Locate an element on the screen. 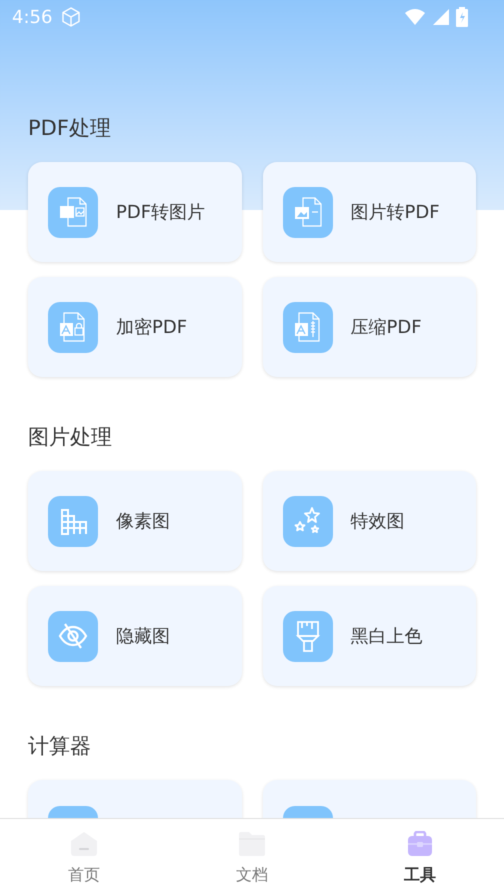 This screenshot has width=504, height=896. tool-label: 图片转PDF is located at coordinates (395, 212).